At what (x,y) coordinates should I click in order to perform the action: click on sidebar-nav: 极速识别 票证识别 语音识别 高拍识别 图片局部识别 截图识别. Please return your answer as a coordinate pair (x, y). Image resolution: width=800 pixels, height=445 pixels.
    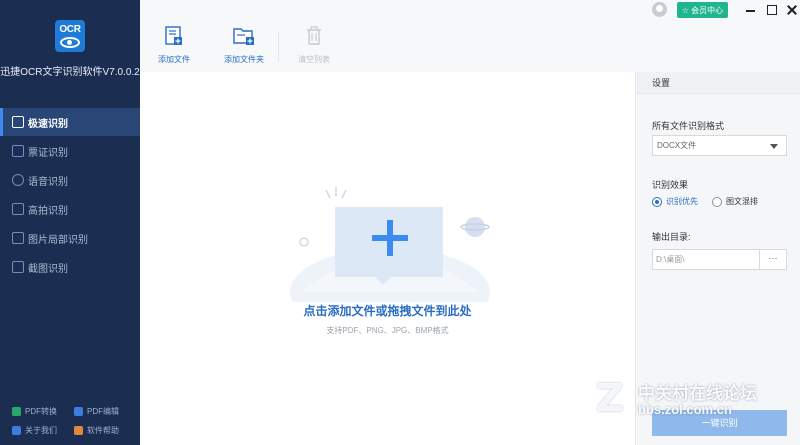
    Looking at the image, I should click on (70, 195).